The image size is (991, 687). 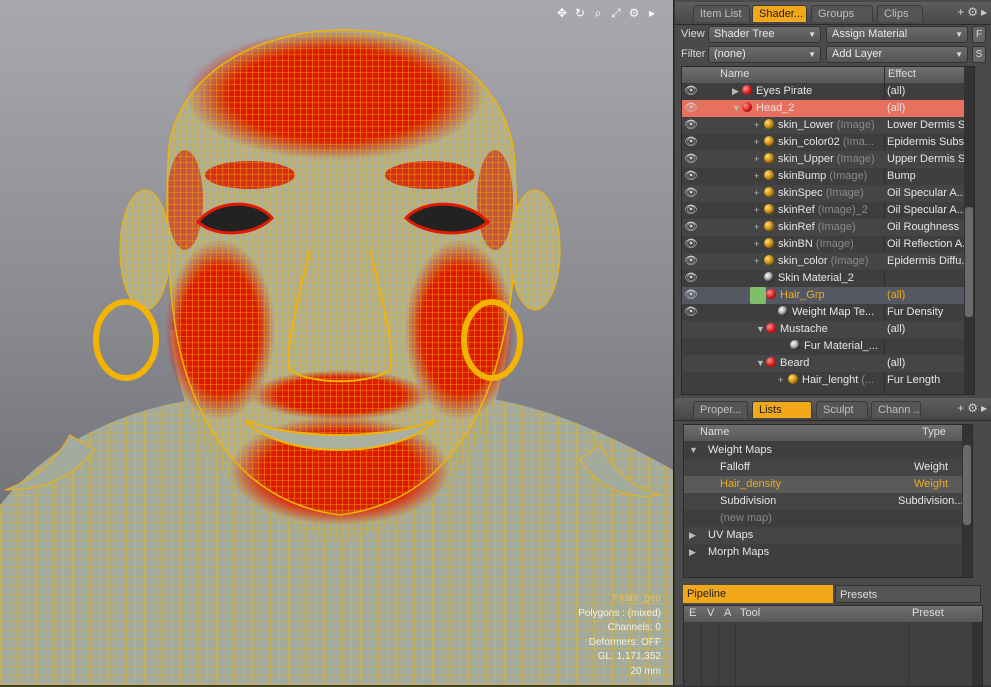 What do you see at coordinates (828, 518) in the screenshot?
I see `new-map-item: (new map)` at bounding box center [828, 518].